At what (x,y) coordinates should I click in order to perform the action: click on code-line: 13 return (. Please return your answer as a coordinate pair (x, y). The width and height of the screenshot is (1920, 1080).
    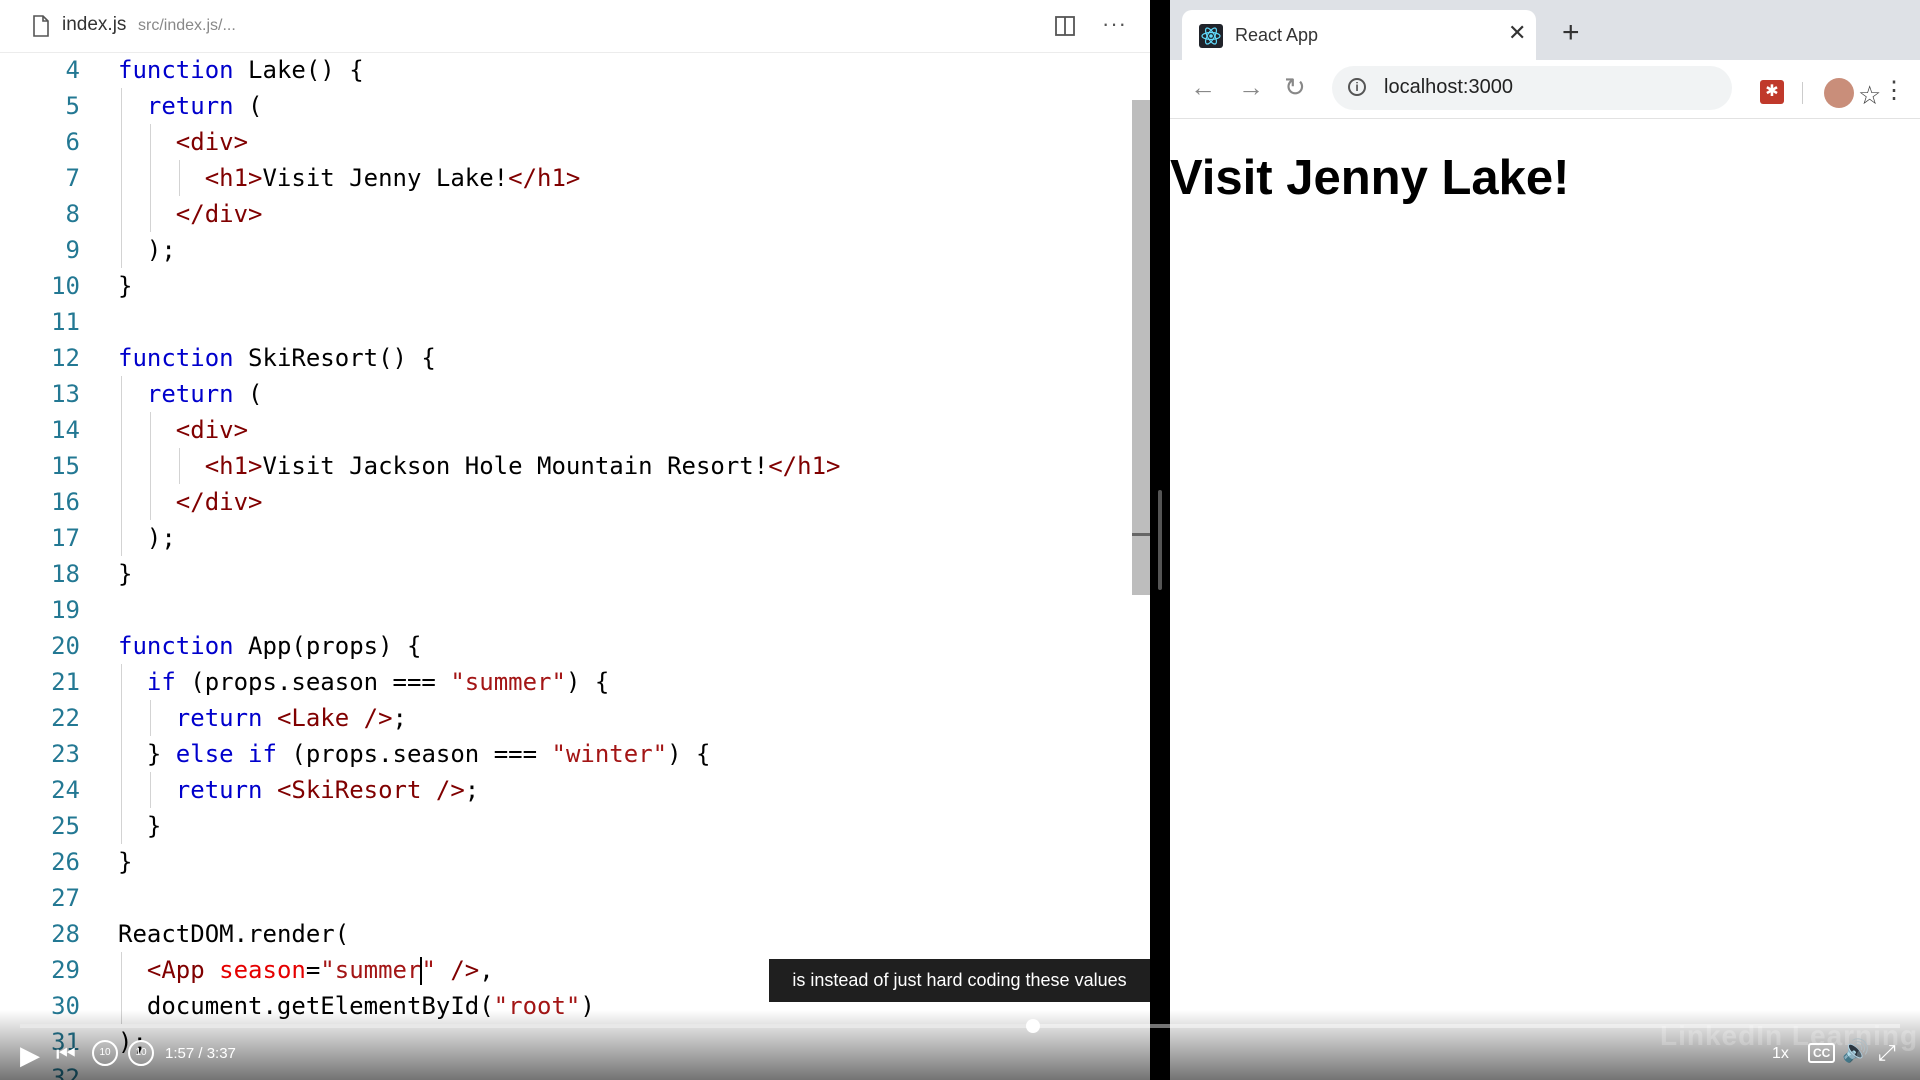
    Looking at the image, I should click on (566, 394).